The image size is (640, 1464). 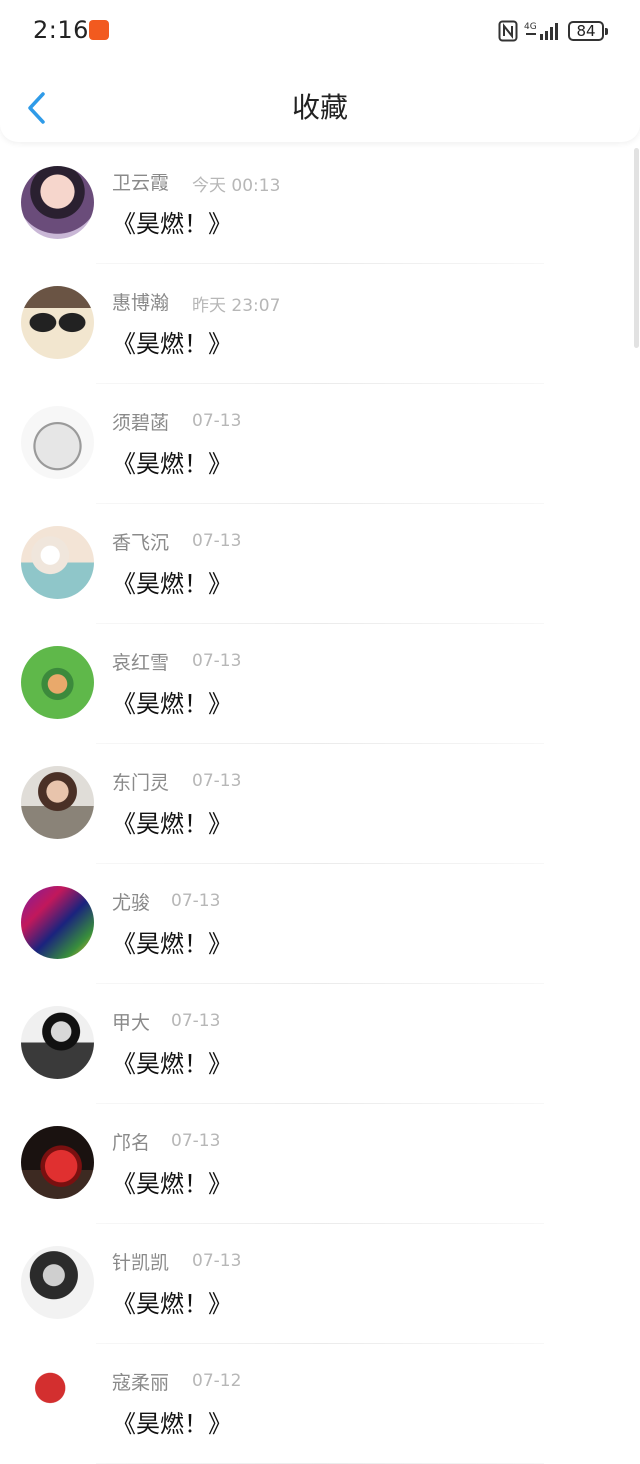 I want to click on item-name: 东门灵, so click(x=141, y=783).